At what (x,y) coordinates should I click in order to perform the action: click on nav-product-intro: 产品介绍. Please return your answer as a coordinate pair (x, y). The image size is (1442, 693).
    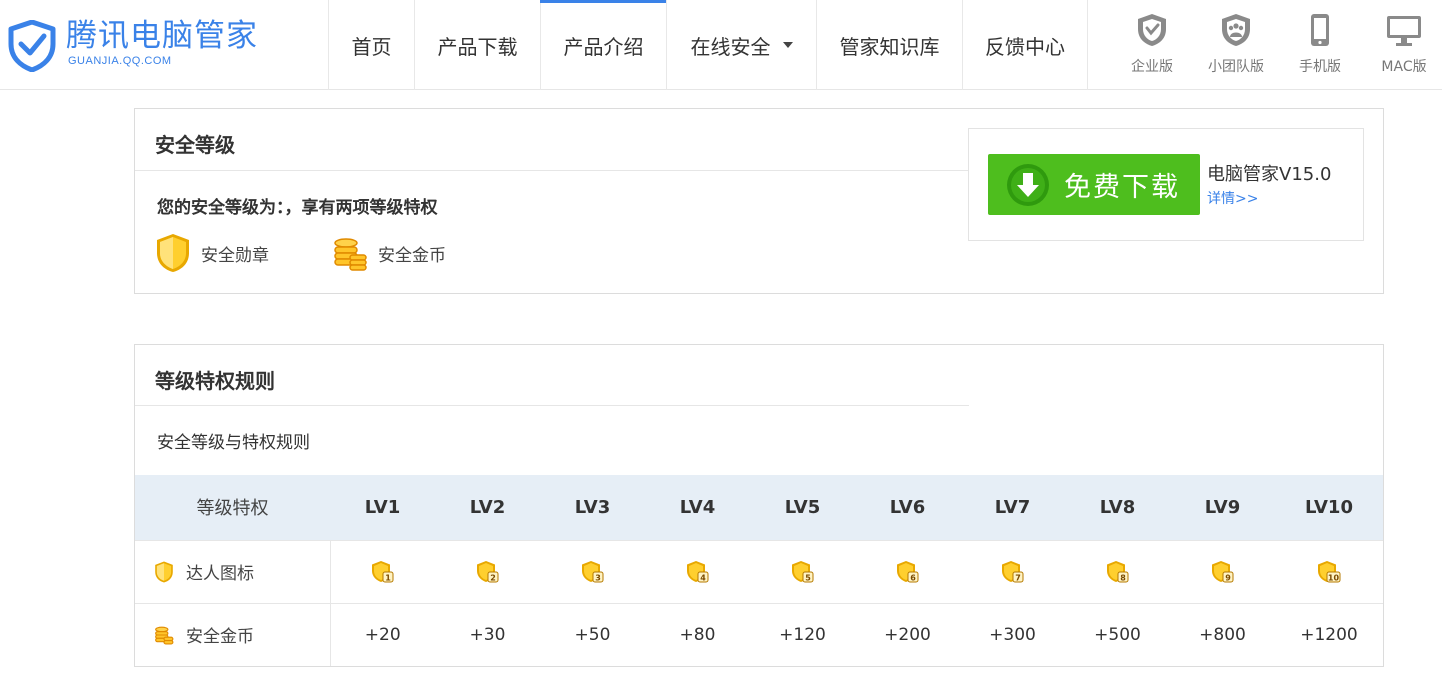
    Looking at the image, I should click on (603, 45).